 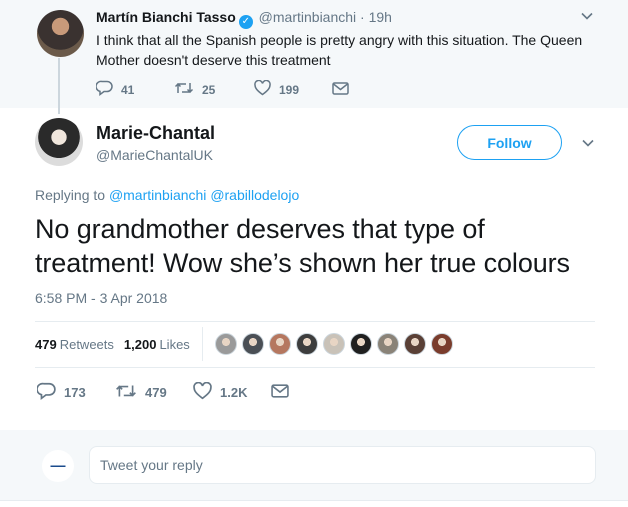 What do you see at coordinates (509, 142) in the screenshot?
I see `follow-button: Follow` at bounding box center [509, 142].